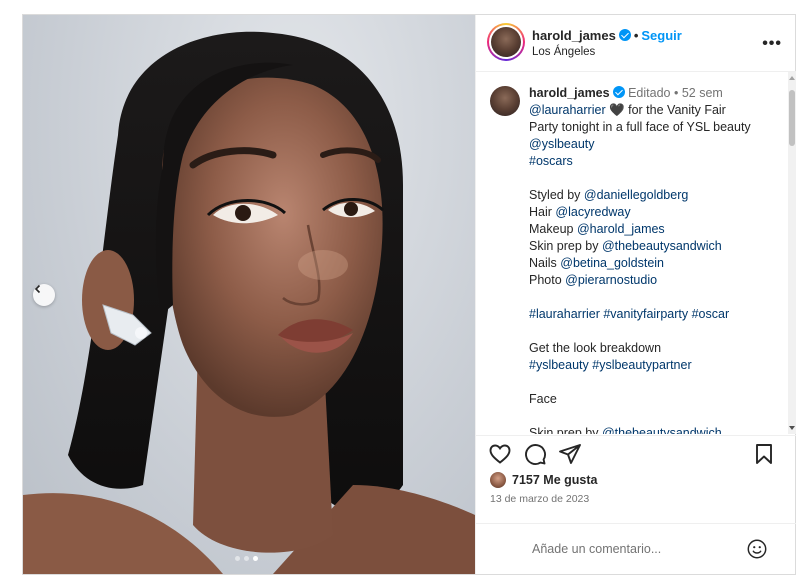  What do you see at coordinates (564, 314) in the screenshot?
I see `hashtag-link: #lauraharrier` at bounding box center [564, 314].